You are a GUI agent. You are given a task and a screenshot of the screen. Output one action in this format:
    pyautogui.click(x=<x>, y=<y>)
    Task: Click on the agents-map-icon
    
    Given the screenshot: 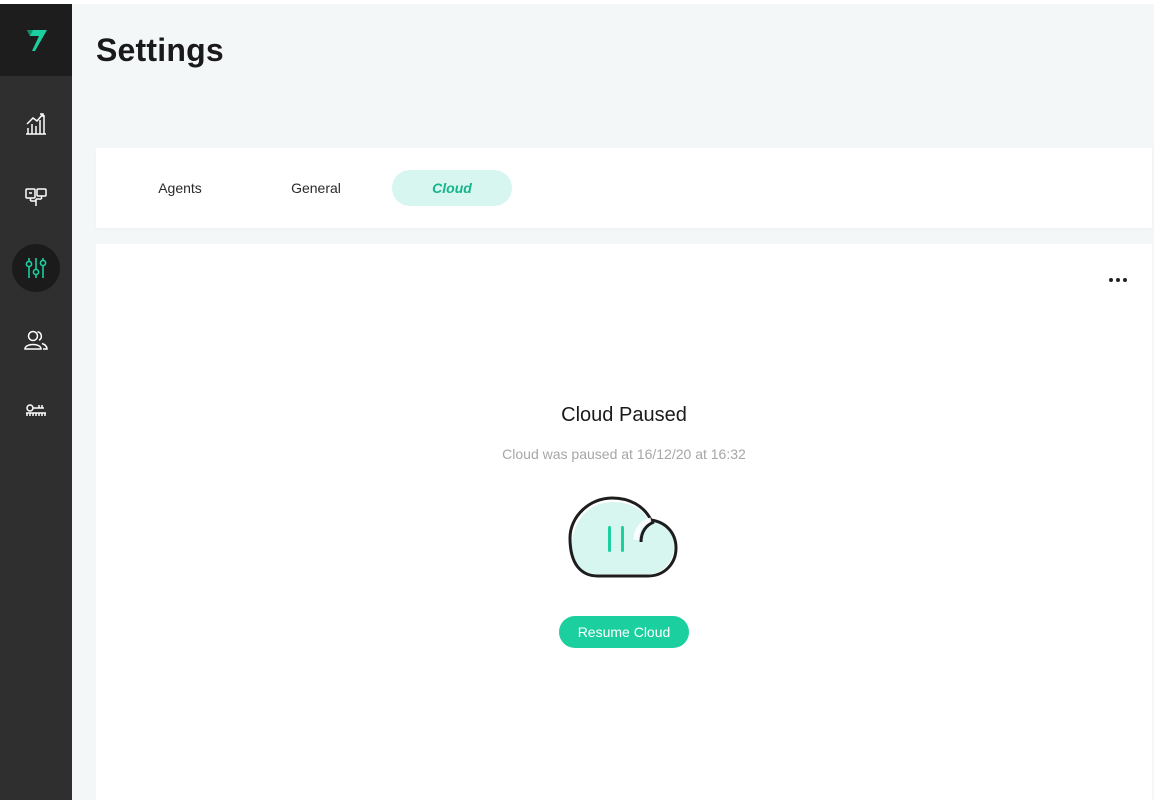 What is the action you would take?
    pyautogui.click(x=36, y=197)
    